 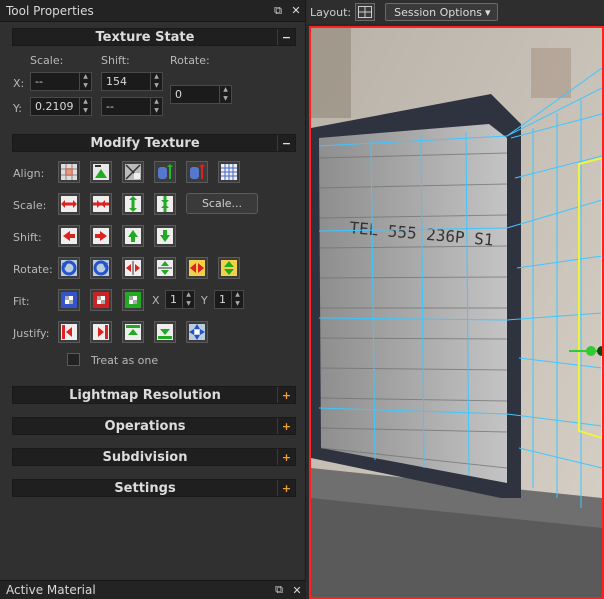 I want to click on shift-down-button, so click(x=165, y=236).